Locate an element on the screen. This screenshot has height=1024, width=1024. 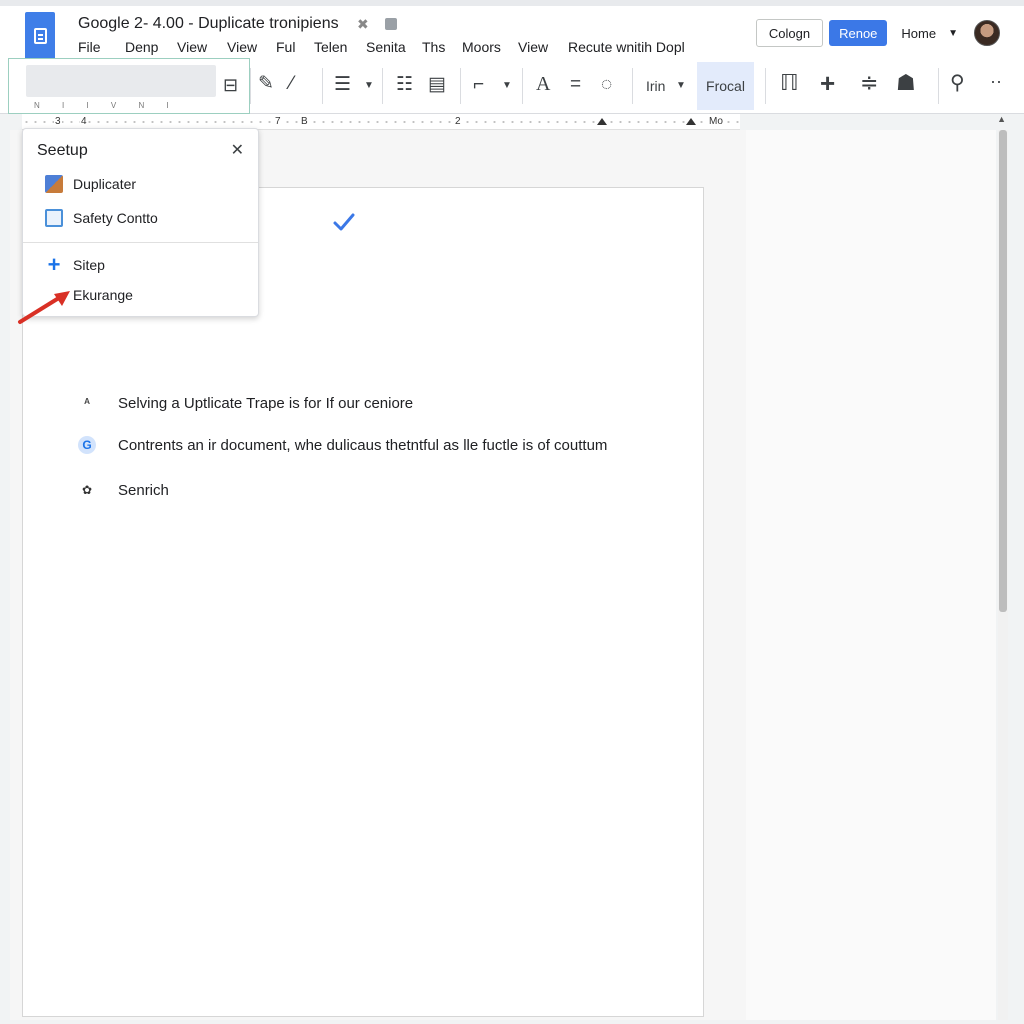
list-item-text: Senrich is located at coordinates (143, 490).